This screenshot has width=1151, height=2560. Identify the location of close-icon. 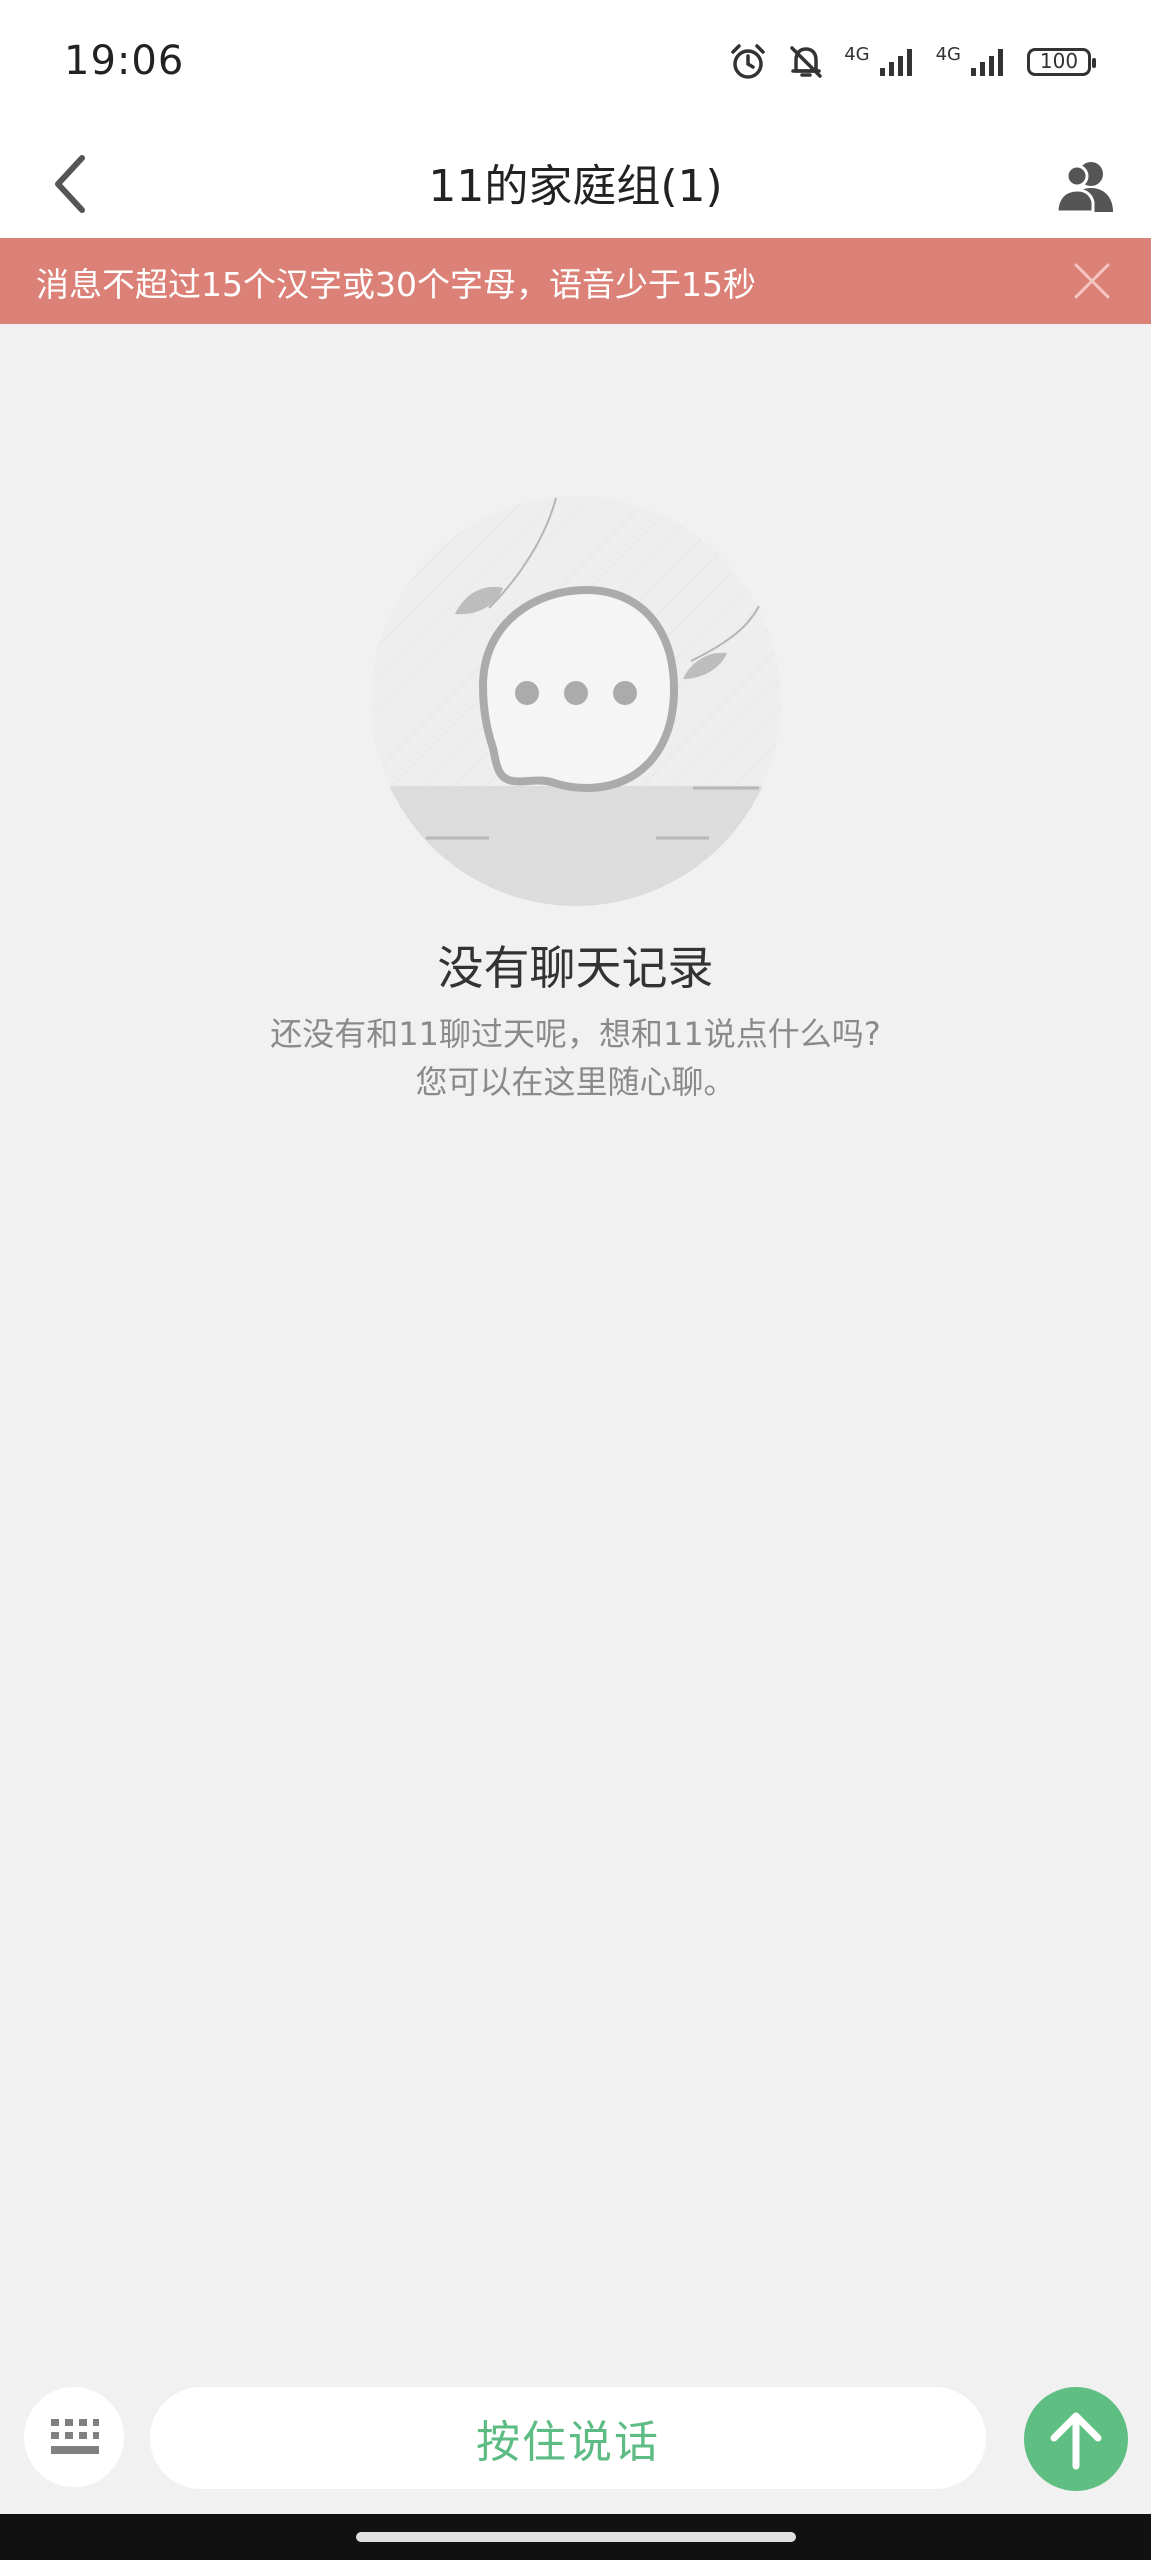
(1092, 281).